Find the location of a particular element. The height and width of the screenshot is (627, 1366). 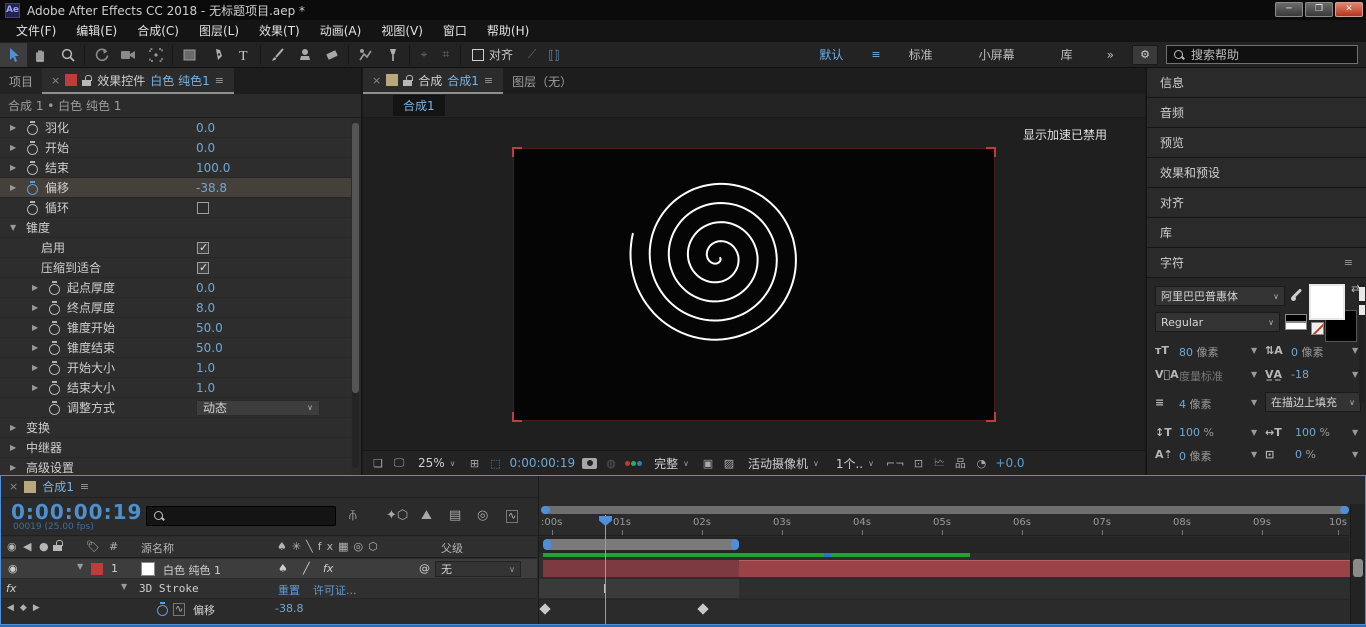

marquee-option-icon: ⟦⟧ is located at coordinates (554, 55).